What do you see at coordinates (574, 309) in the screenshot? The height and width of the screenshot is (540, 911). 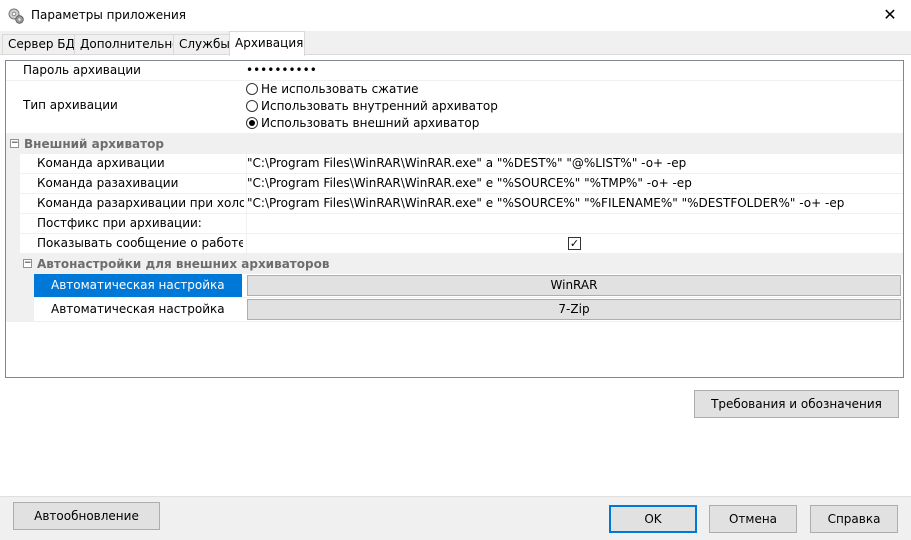 I see `7zip-button: 7-Zip` at bounding box center [574, 309].